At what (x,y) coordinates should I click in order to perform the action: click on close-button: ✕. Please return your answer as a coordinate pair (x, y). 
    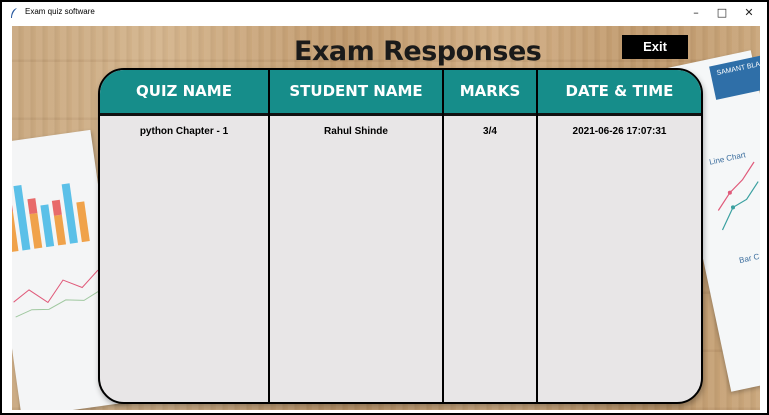
    Looking at the image, I should click on (749, 13).